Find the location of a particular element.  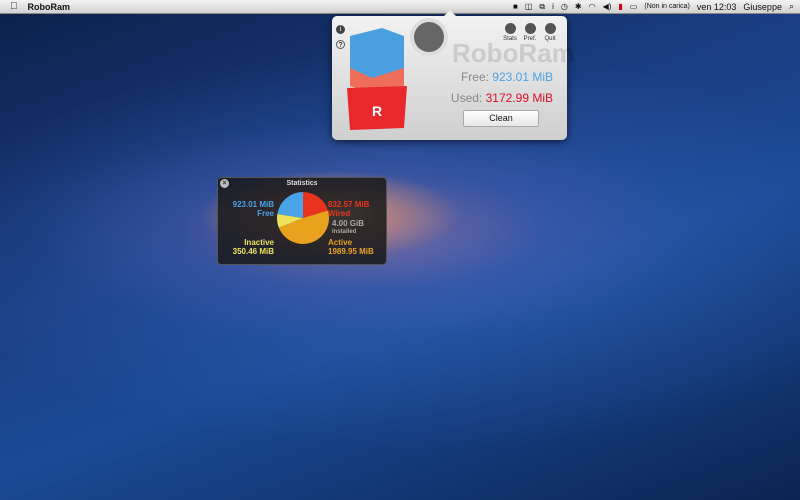

used-value: 3172.99 MiB is located at coordinates (519, 98).